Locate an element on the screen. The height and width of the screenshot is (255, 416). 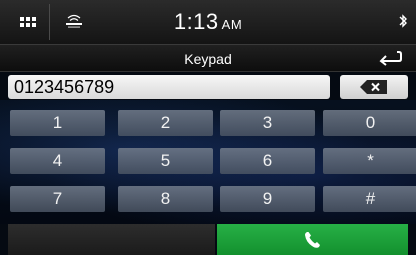
key-7: 7 is located at coordinates (57, 199).